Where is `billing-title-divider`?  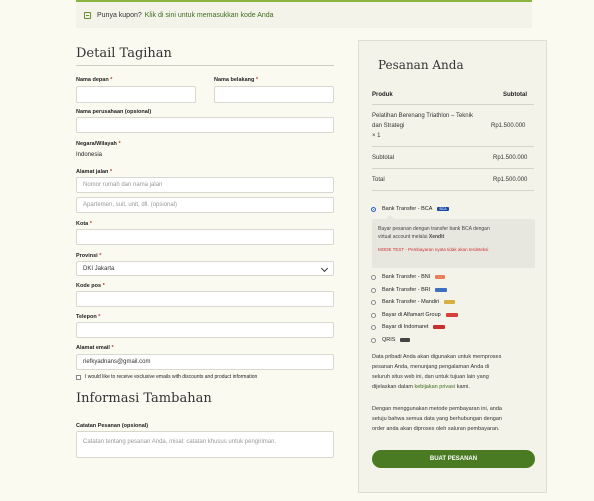 billing-title-divider is located at coordinates (205, 65).